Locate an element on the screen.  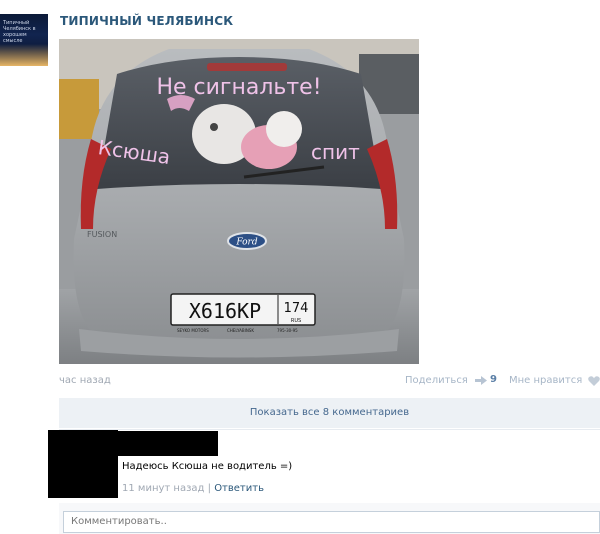
fusion-badge: FUSION is located at coordinates (102, 234).